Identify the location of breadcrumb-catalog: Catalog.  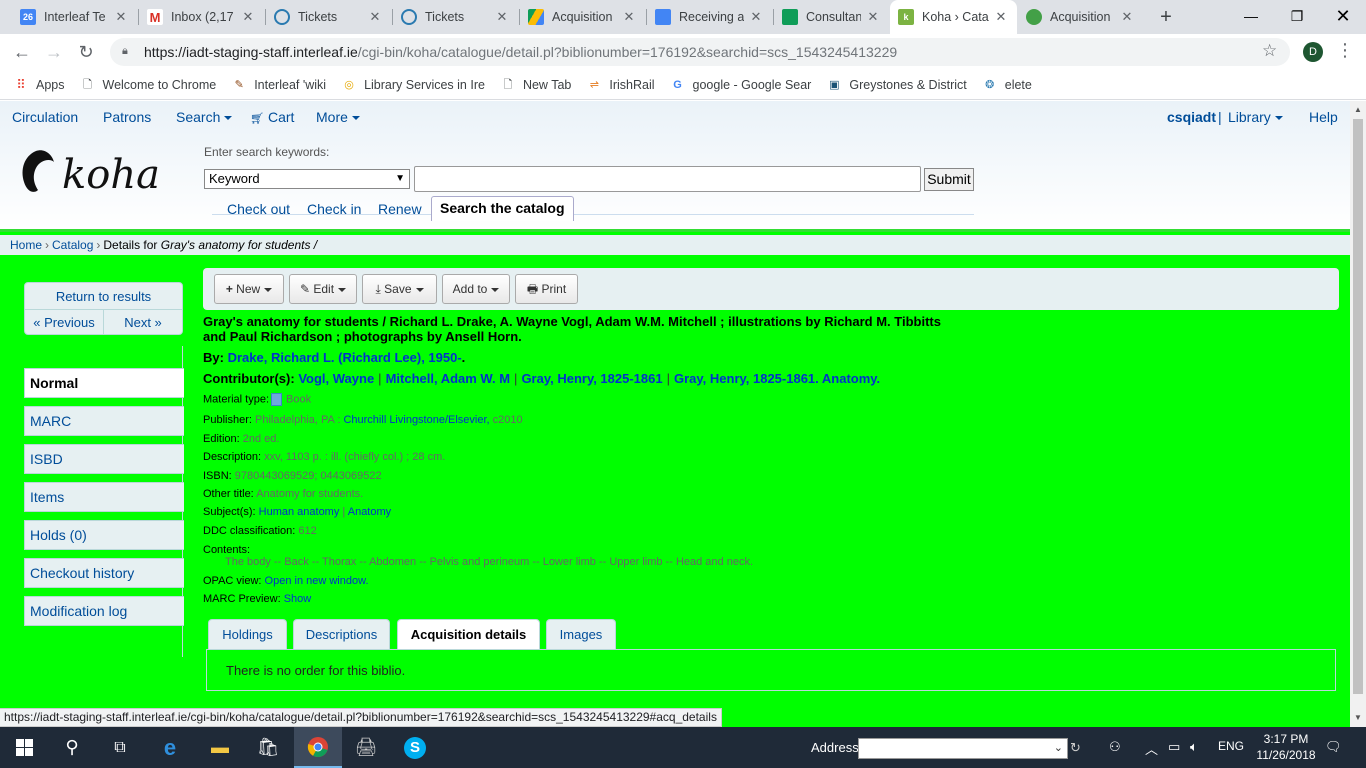
(72, 245).